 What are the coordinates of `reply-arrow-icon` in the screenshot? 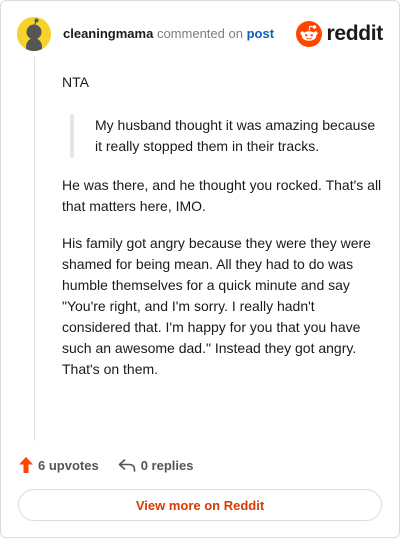 It's located at (126, 465).